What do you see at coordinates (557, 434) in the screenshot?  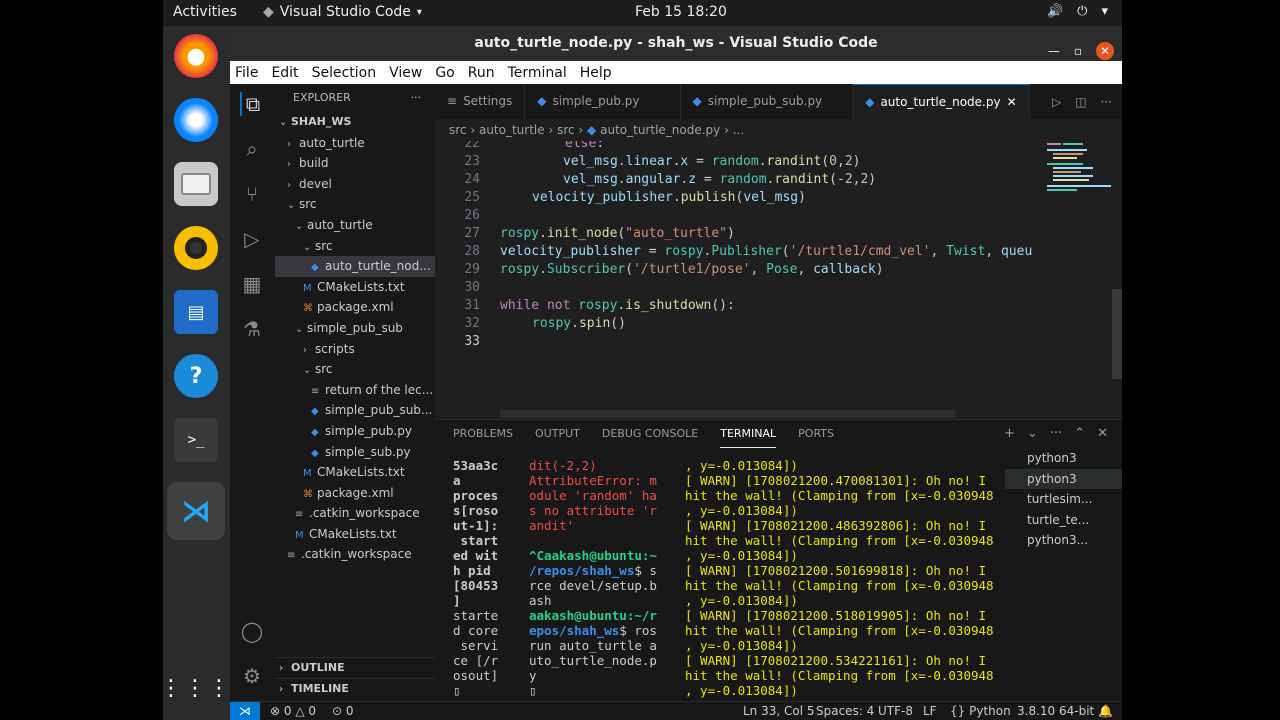 I see `tab-output: OUTPUT` at bounding box center [557, 434].